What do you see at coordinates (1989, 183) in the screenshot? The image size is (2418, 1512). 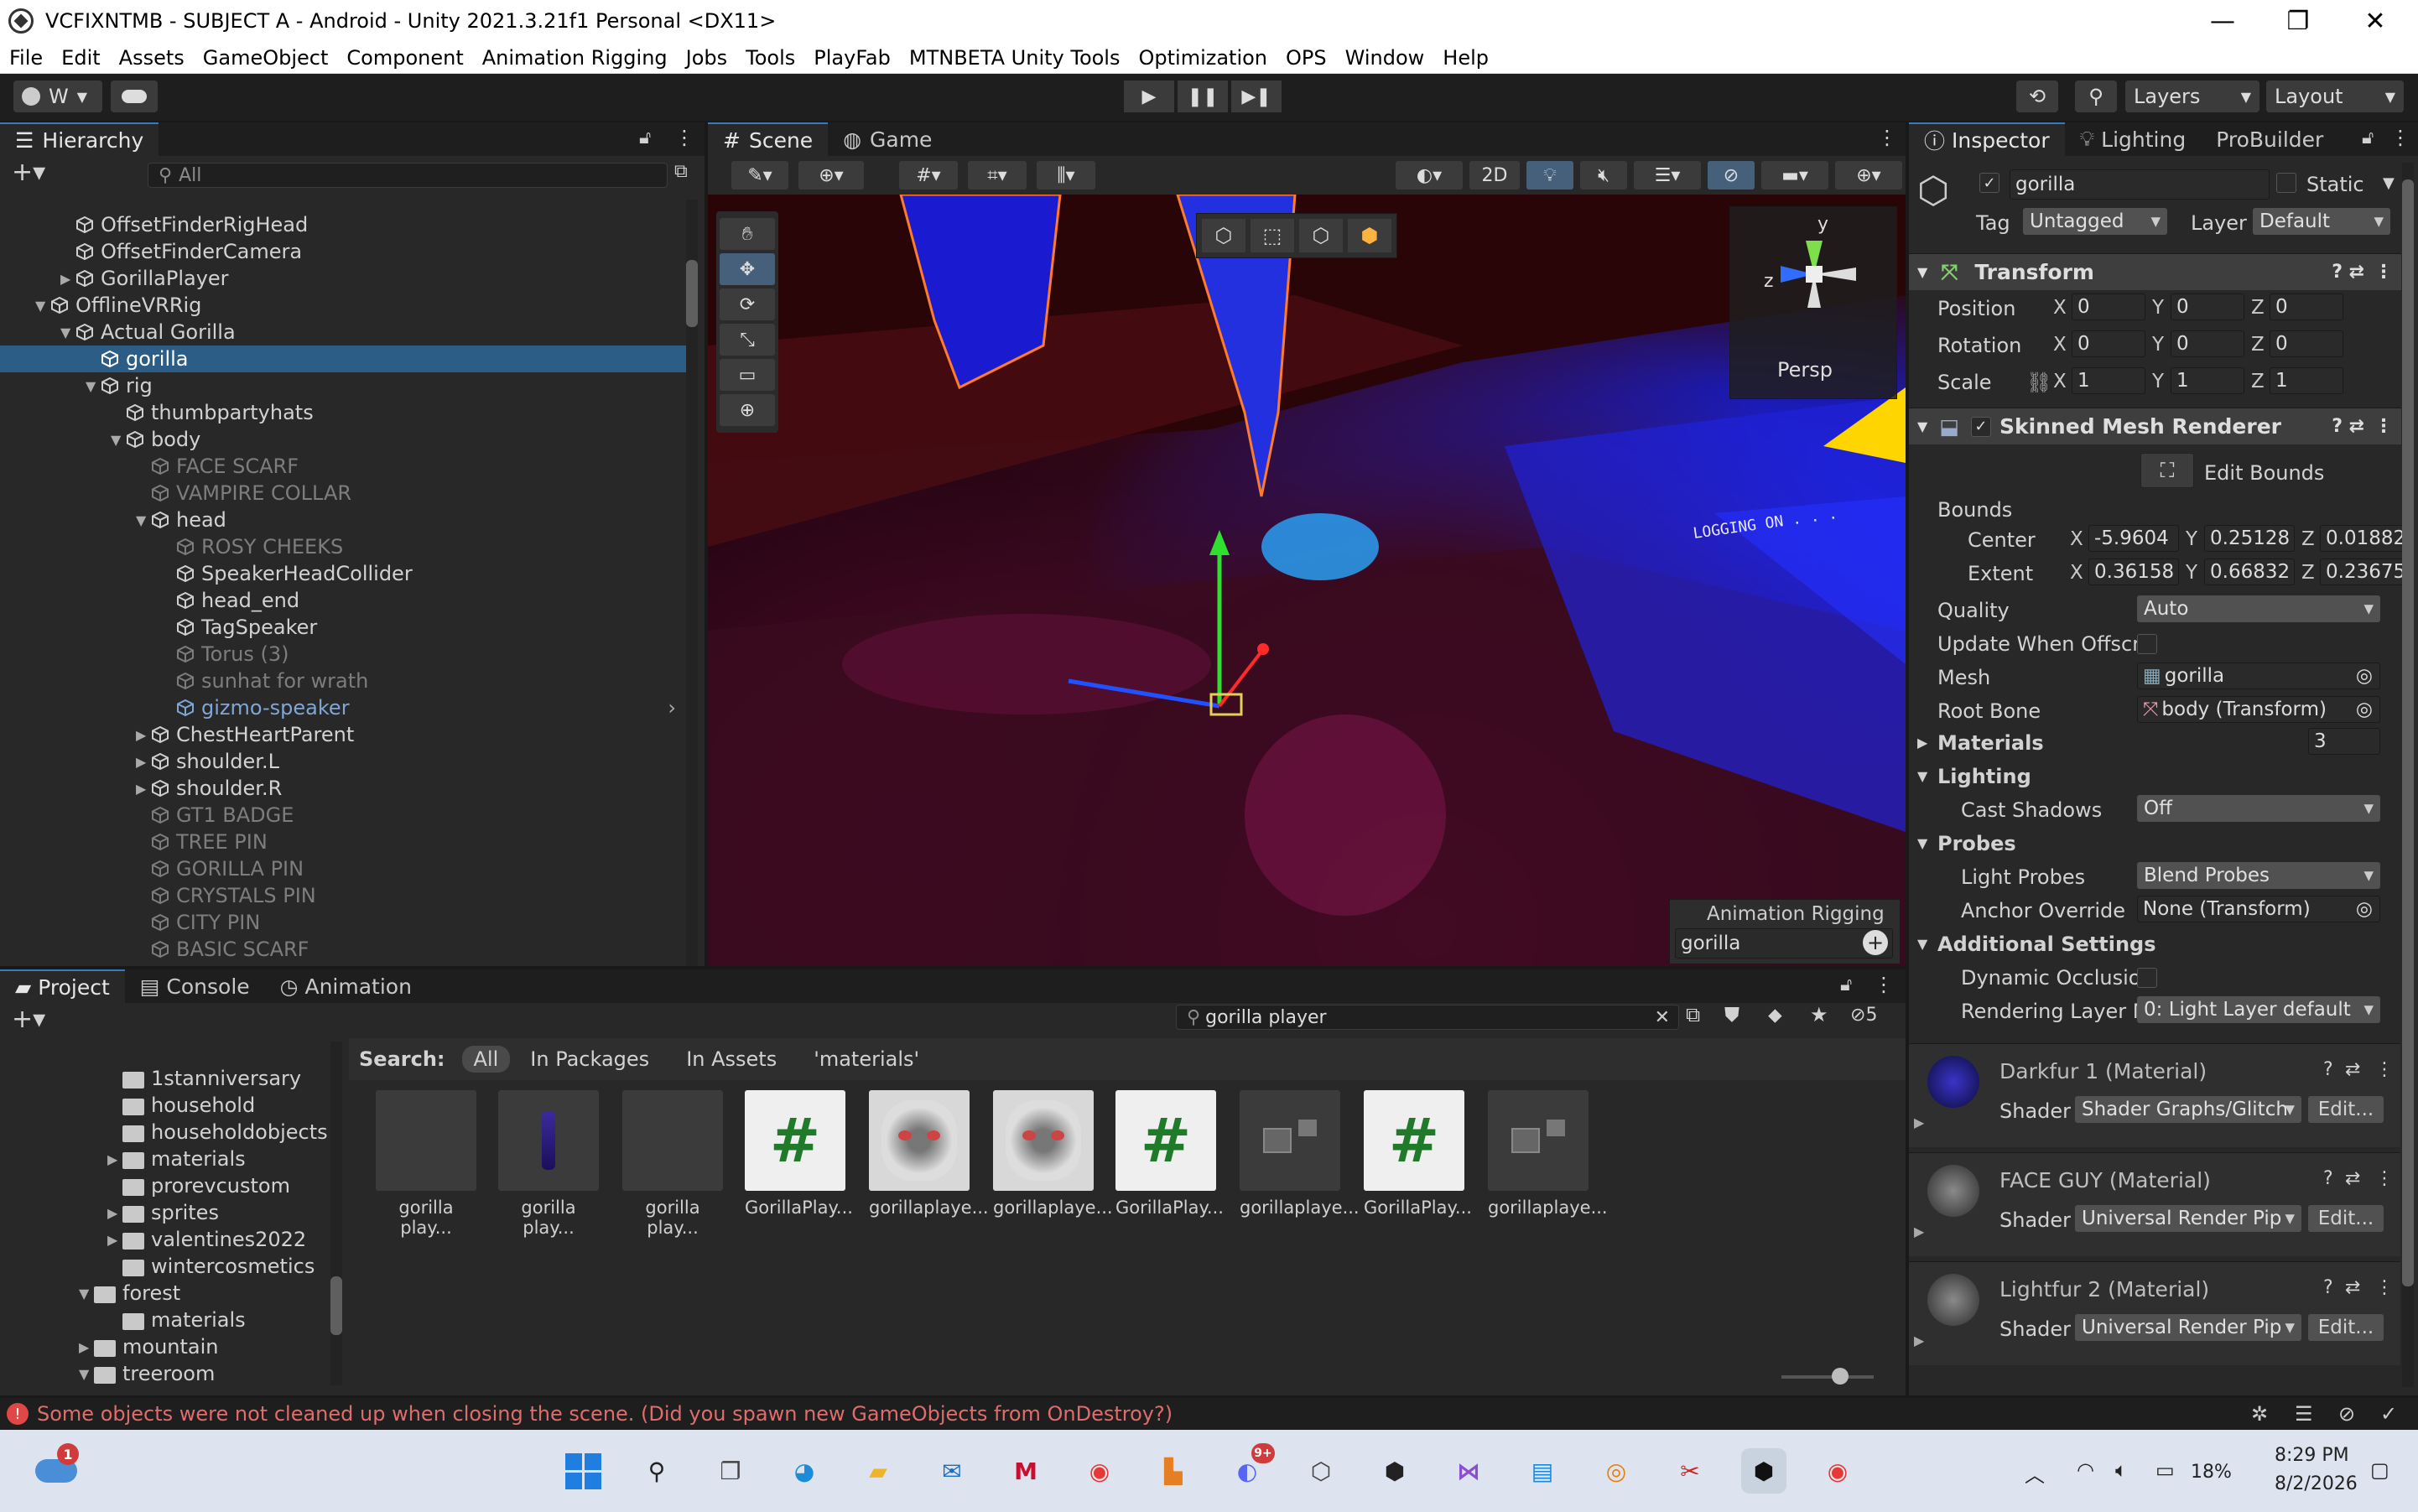 I see `active-checkbox: ✓` at bounding box center [1989, 183].